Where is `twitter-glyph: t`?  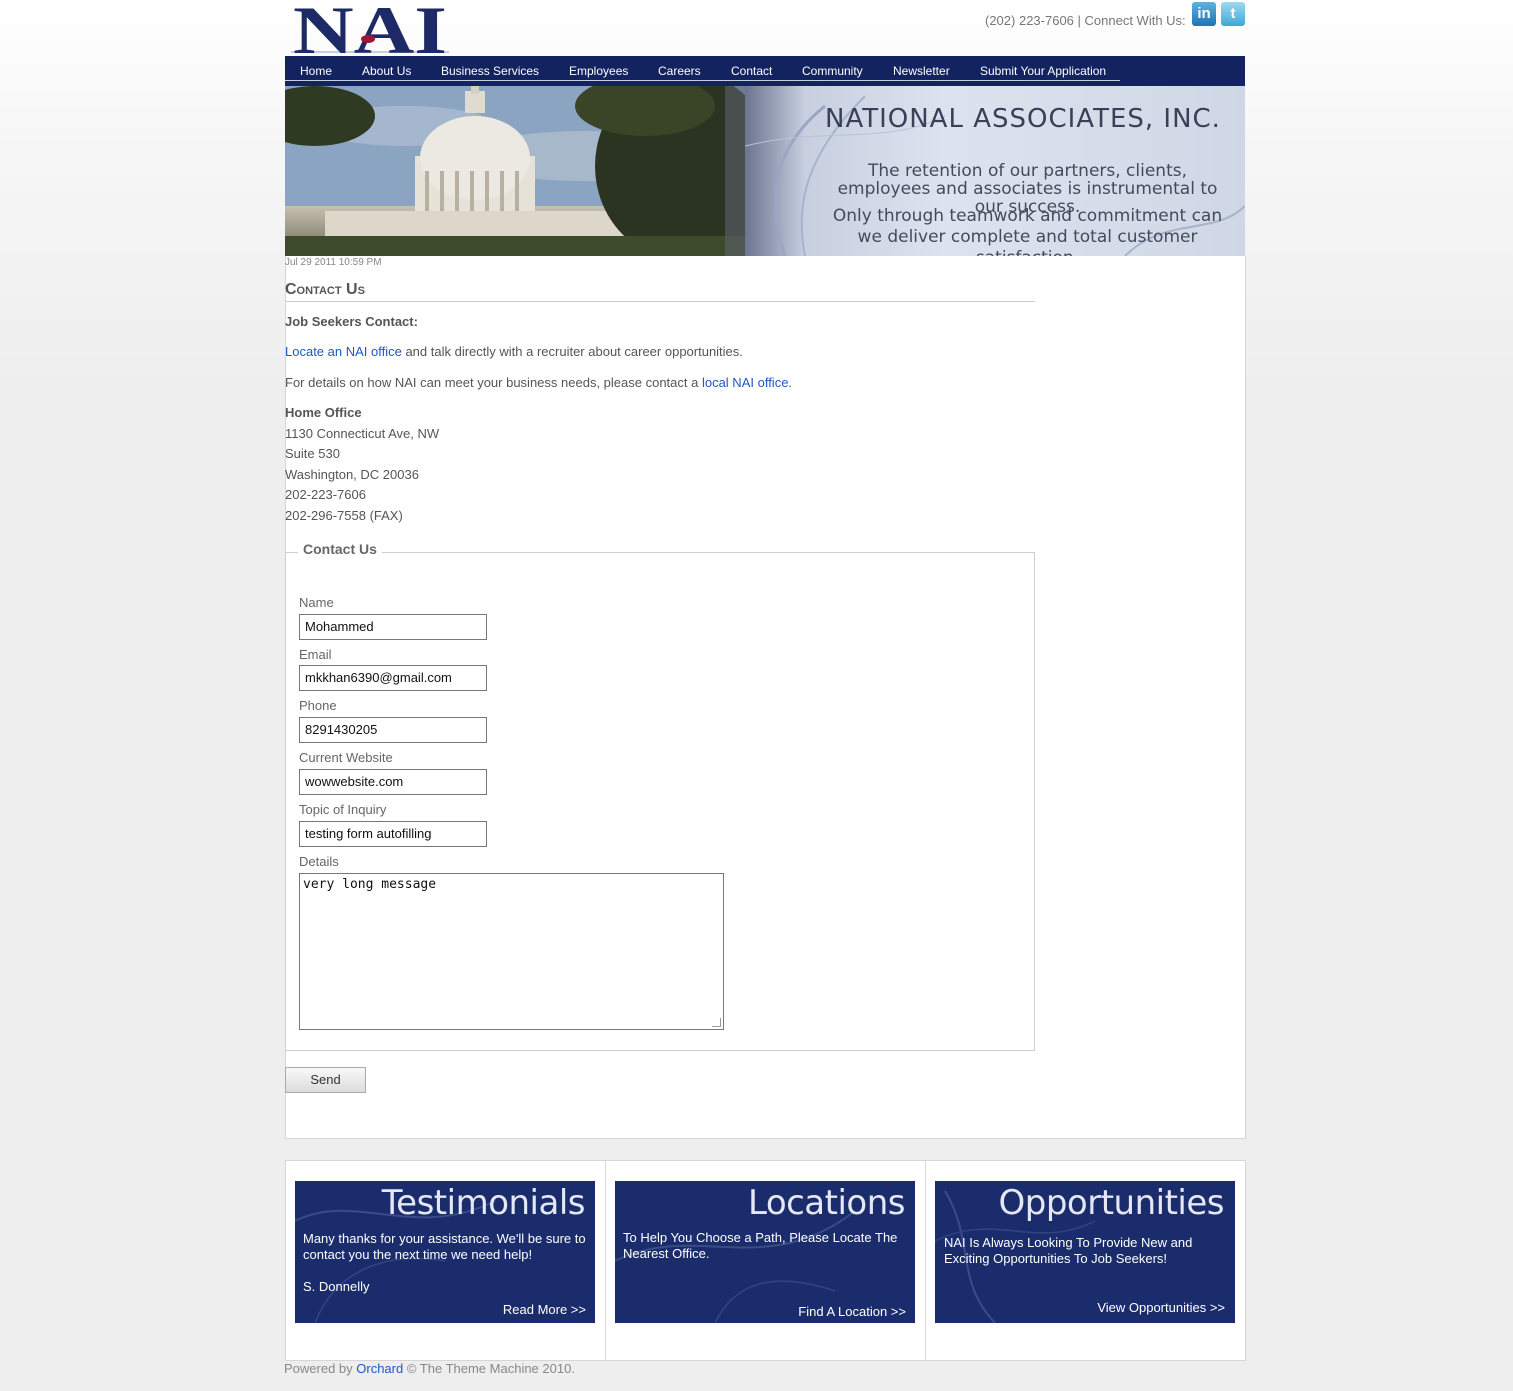
twitter-glyph: t is located at coordinates (1233, 13).